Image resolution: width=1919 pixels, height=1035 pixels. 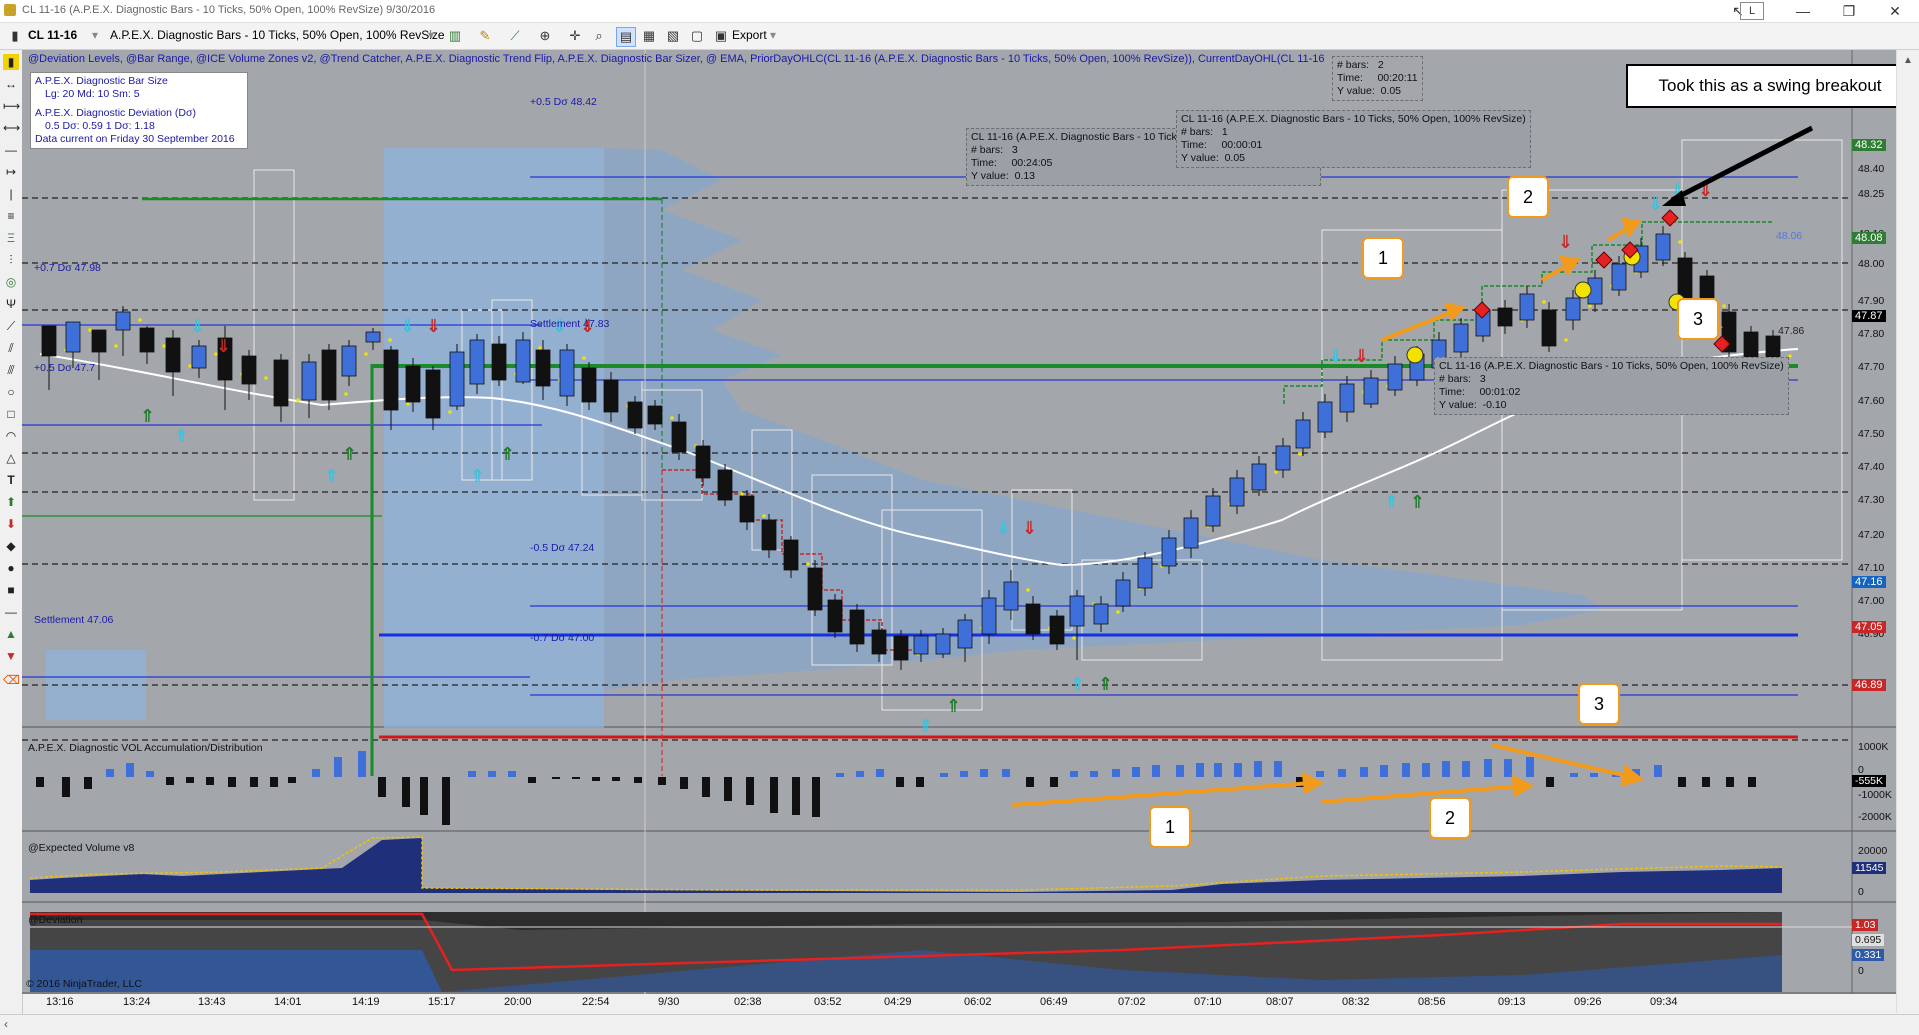 I want to click on zoom-icon: ⊕, so click(x=545, y=36).